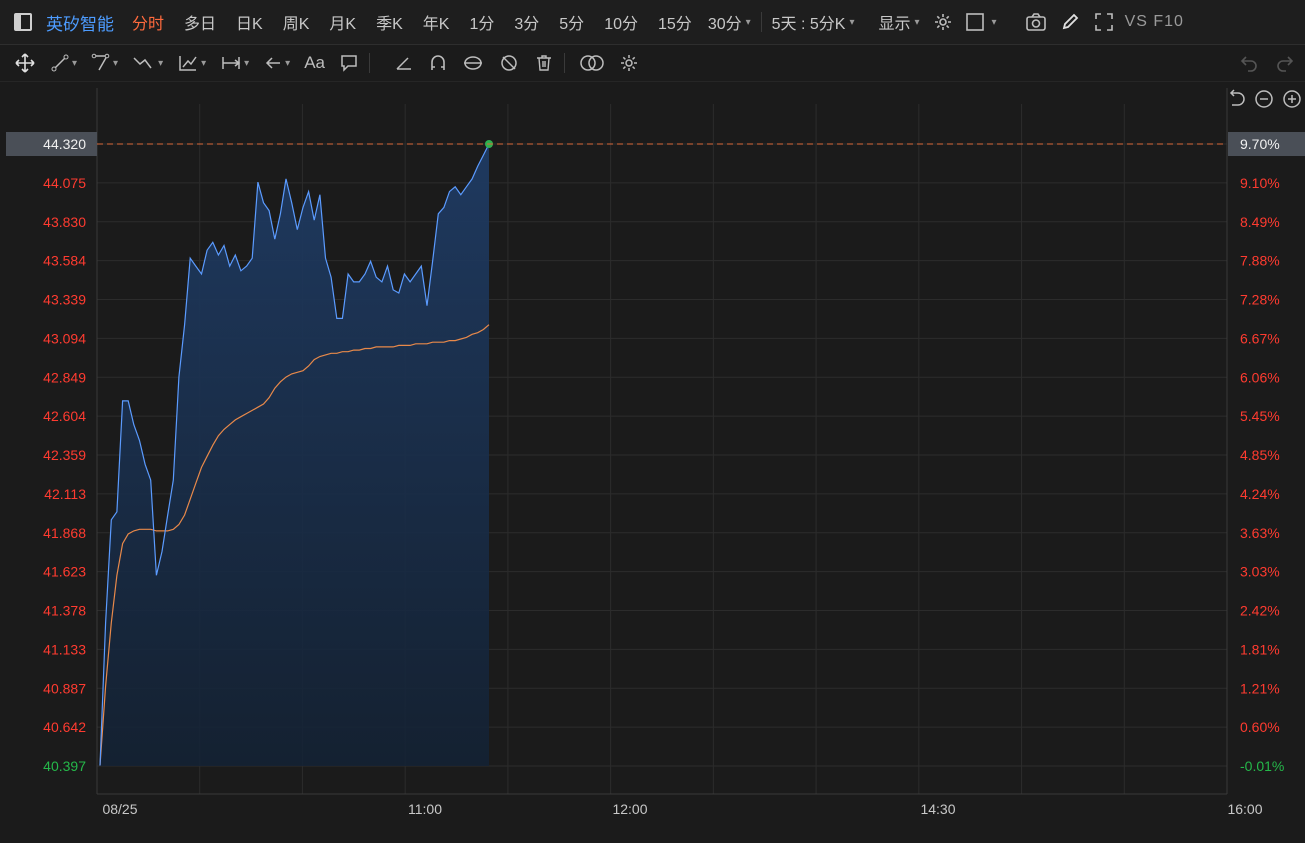 The width and height of the screenshot is (1305, 843). What do you see at coordinates (200, 22) in the screenshot?
I see `tab-multi-day: 多日` at bounding box center [200, 22].